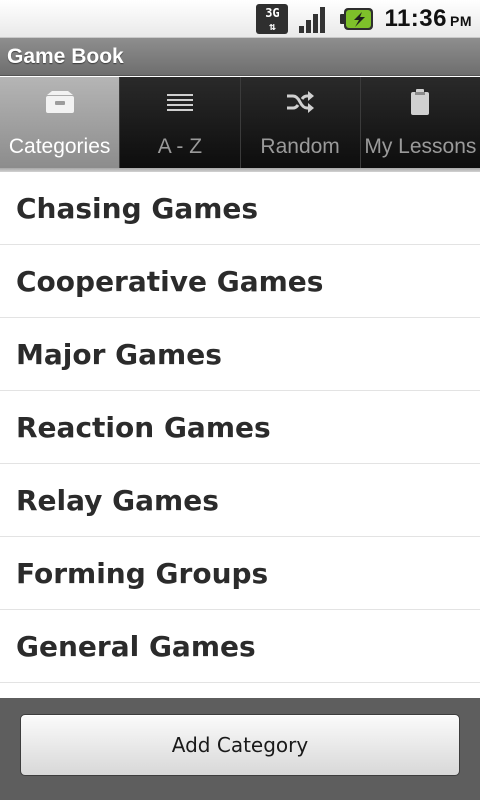 Image resolution: width=480 pixels, height=800 pixels. Describe the element at coordinates (170, 281) in the screenshot. I see `category-label: Cooperative Games` at that location.